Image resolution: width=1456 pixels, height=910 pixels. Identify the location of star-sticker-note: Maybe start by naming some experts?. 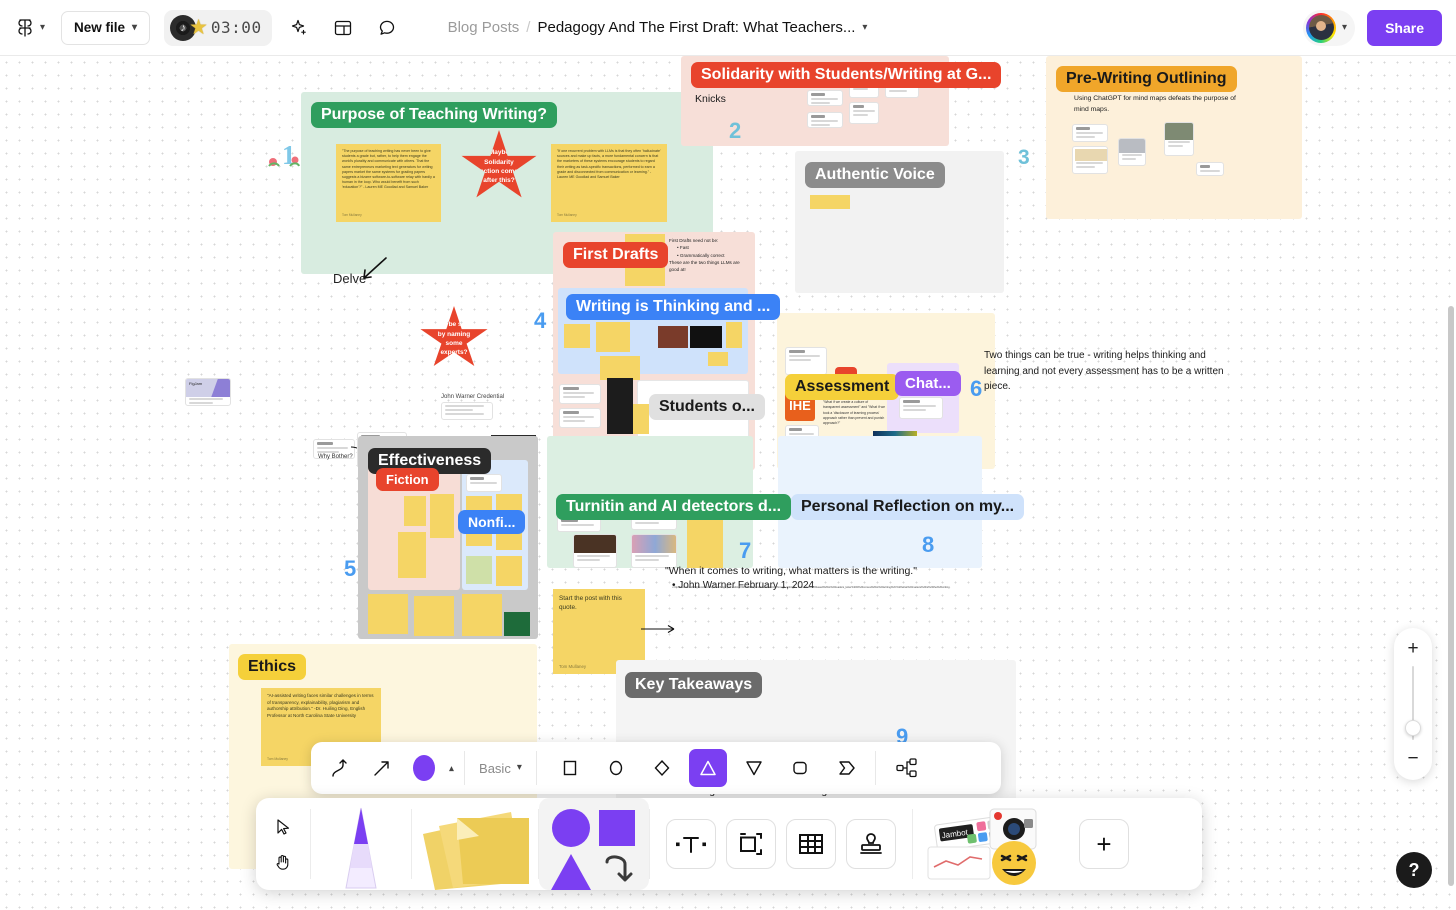
(454, 336).